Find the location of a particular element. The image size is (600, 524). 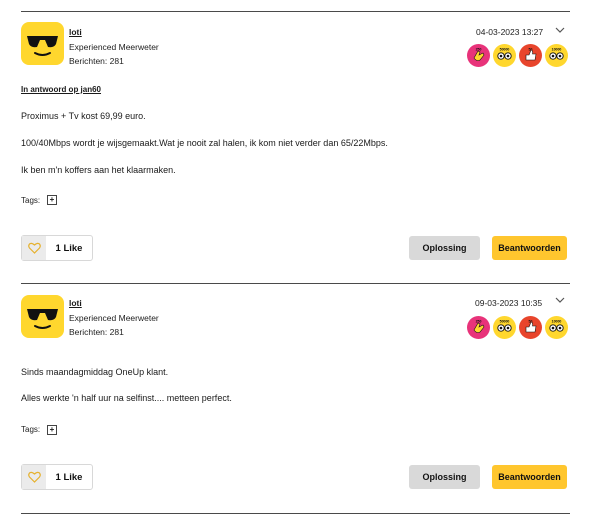

post-date: 04-03-2023 13:27 is located at coordinates (510, 32).